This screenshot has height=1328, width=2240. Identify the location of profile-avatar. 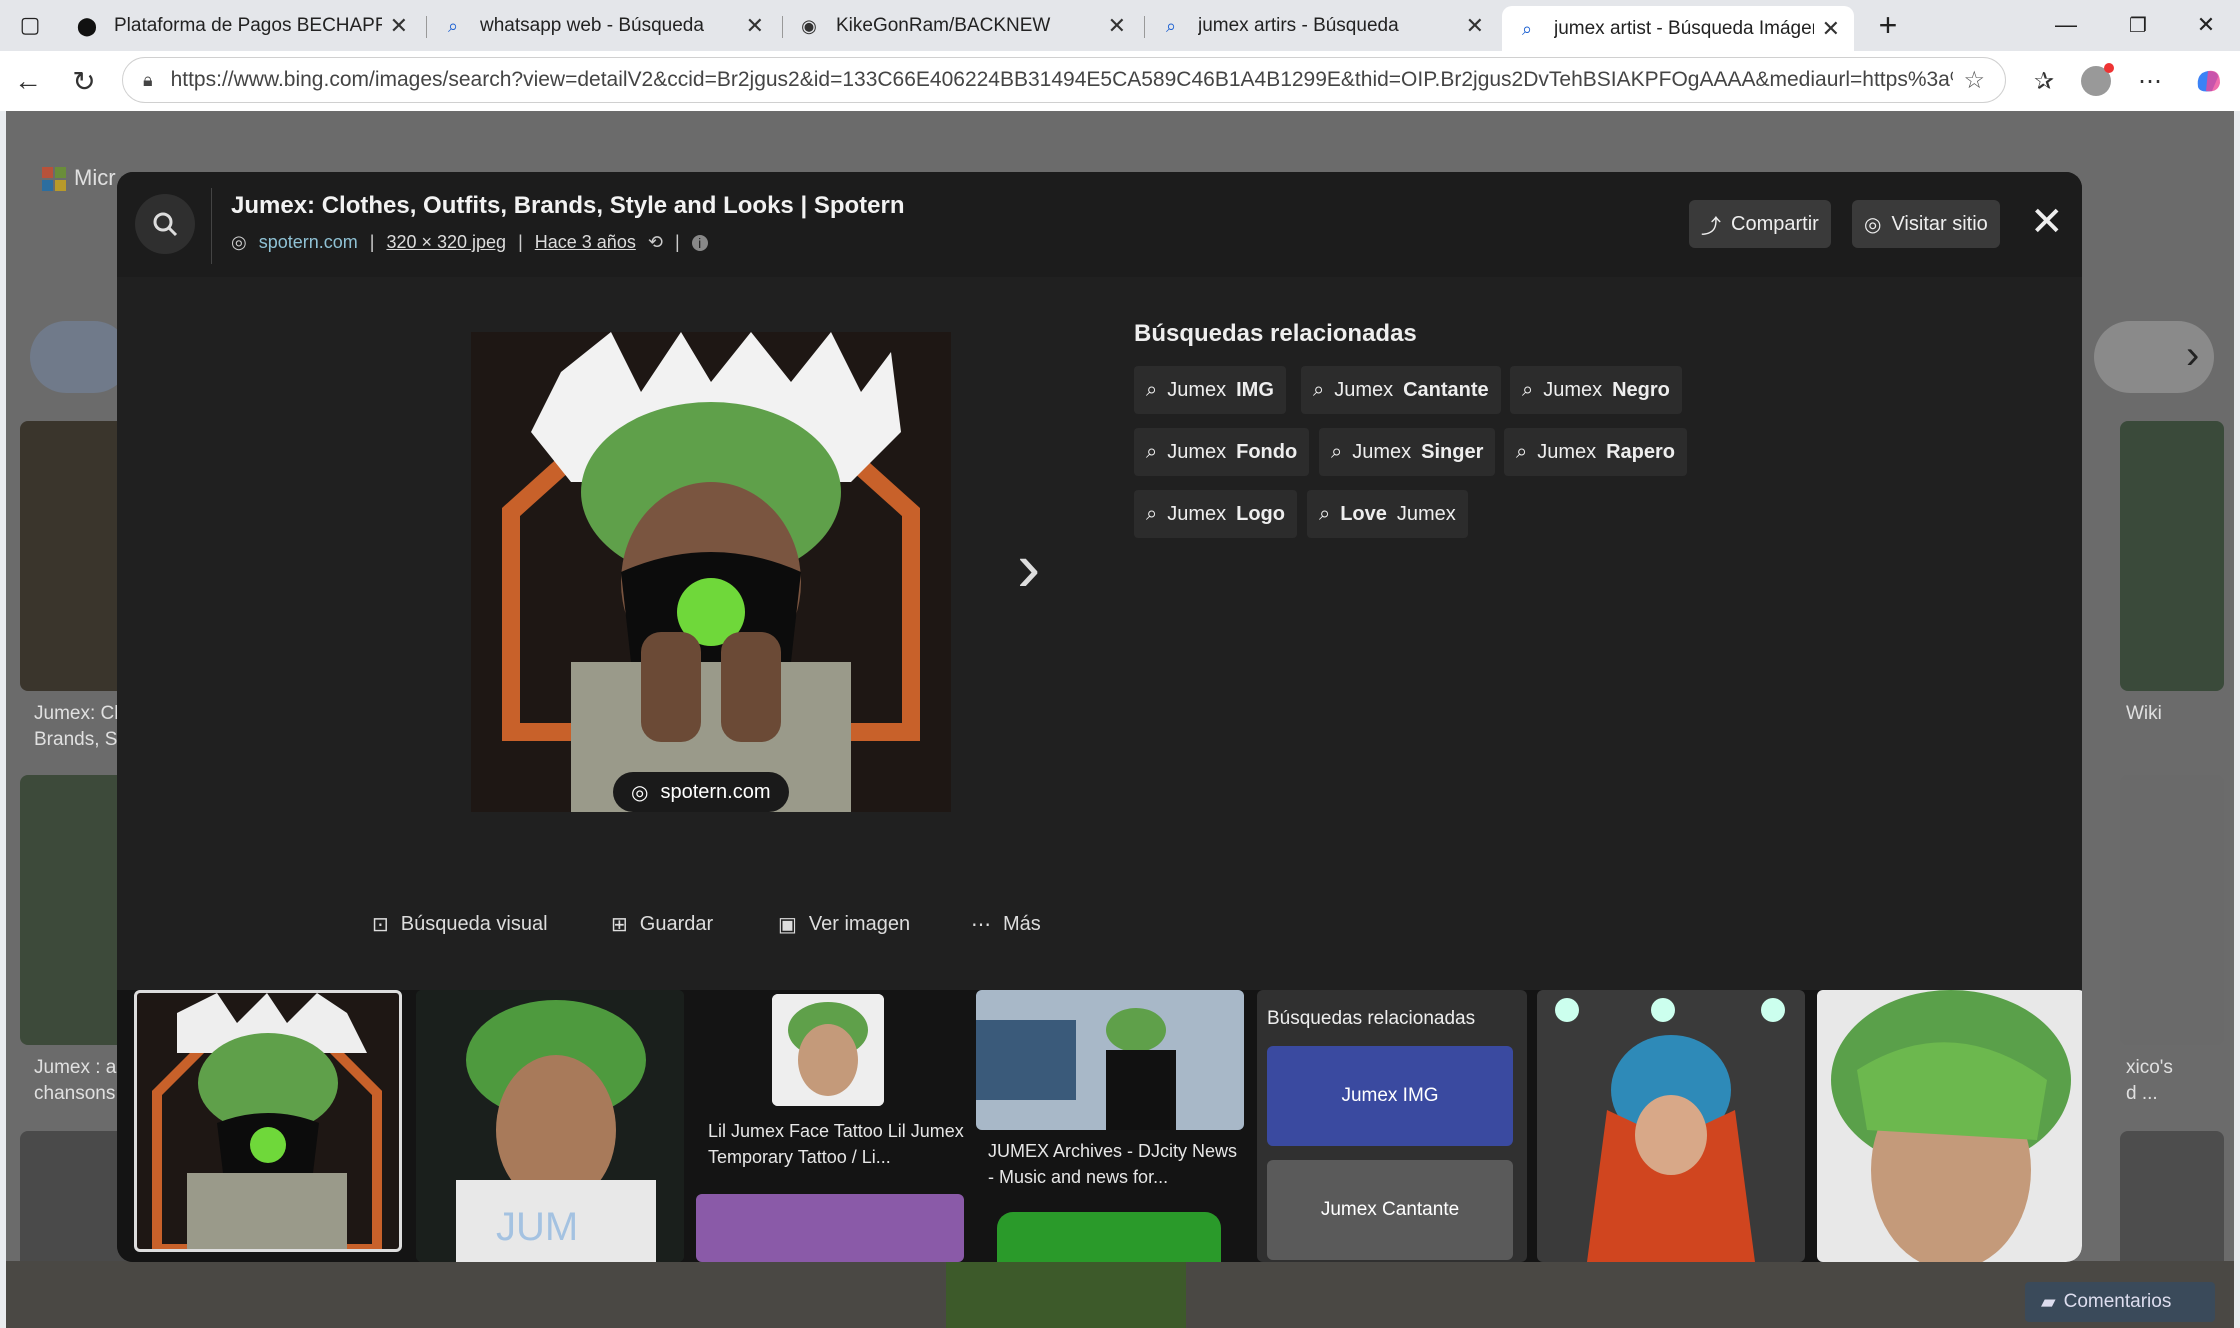
(2096, 81).